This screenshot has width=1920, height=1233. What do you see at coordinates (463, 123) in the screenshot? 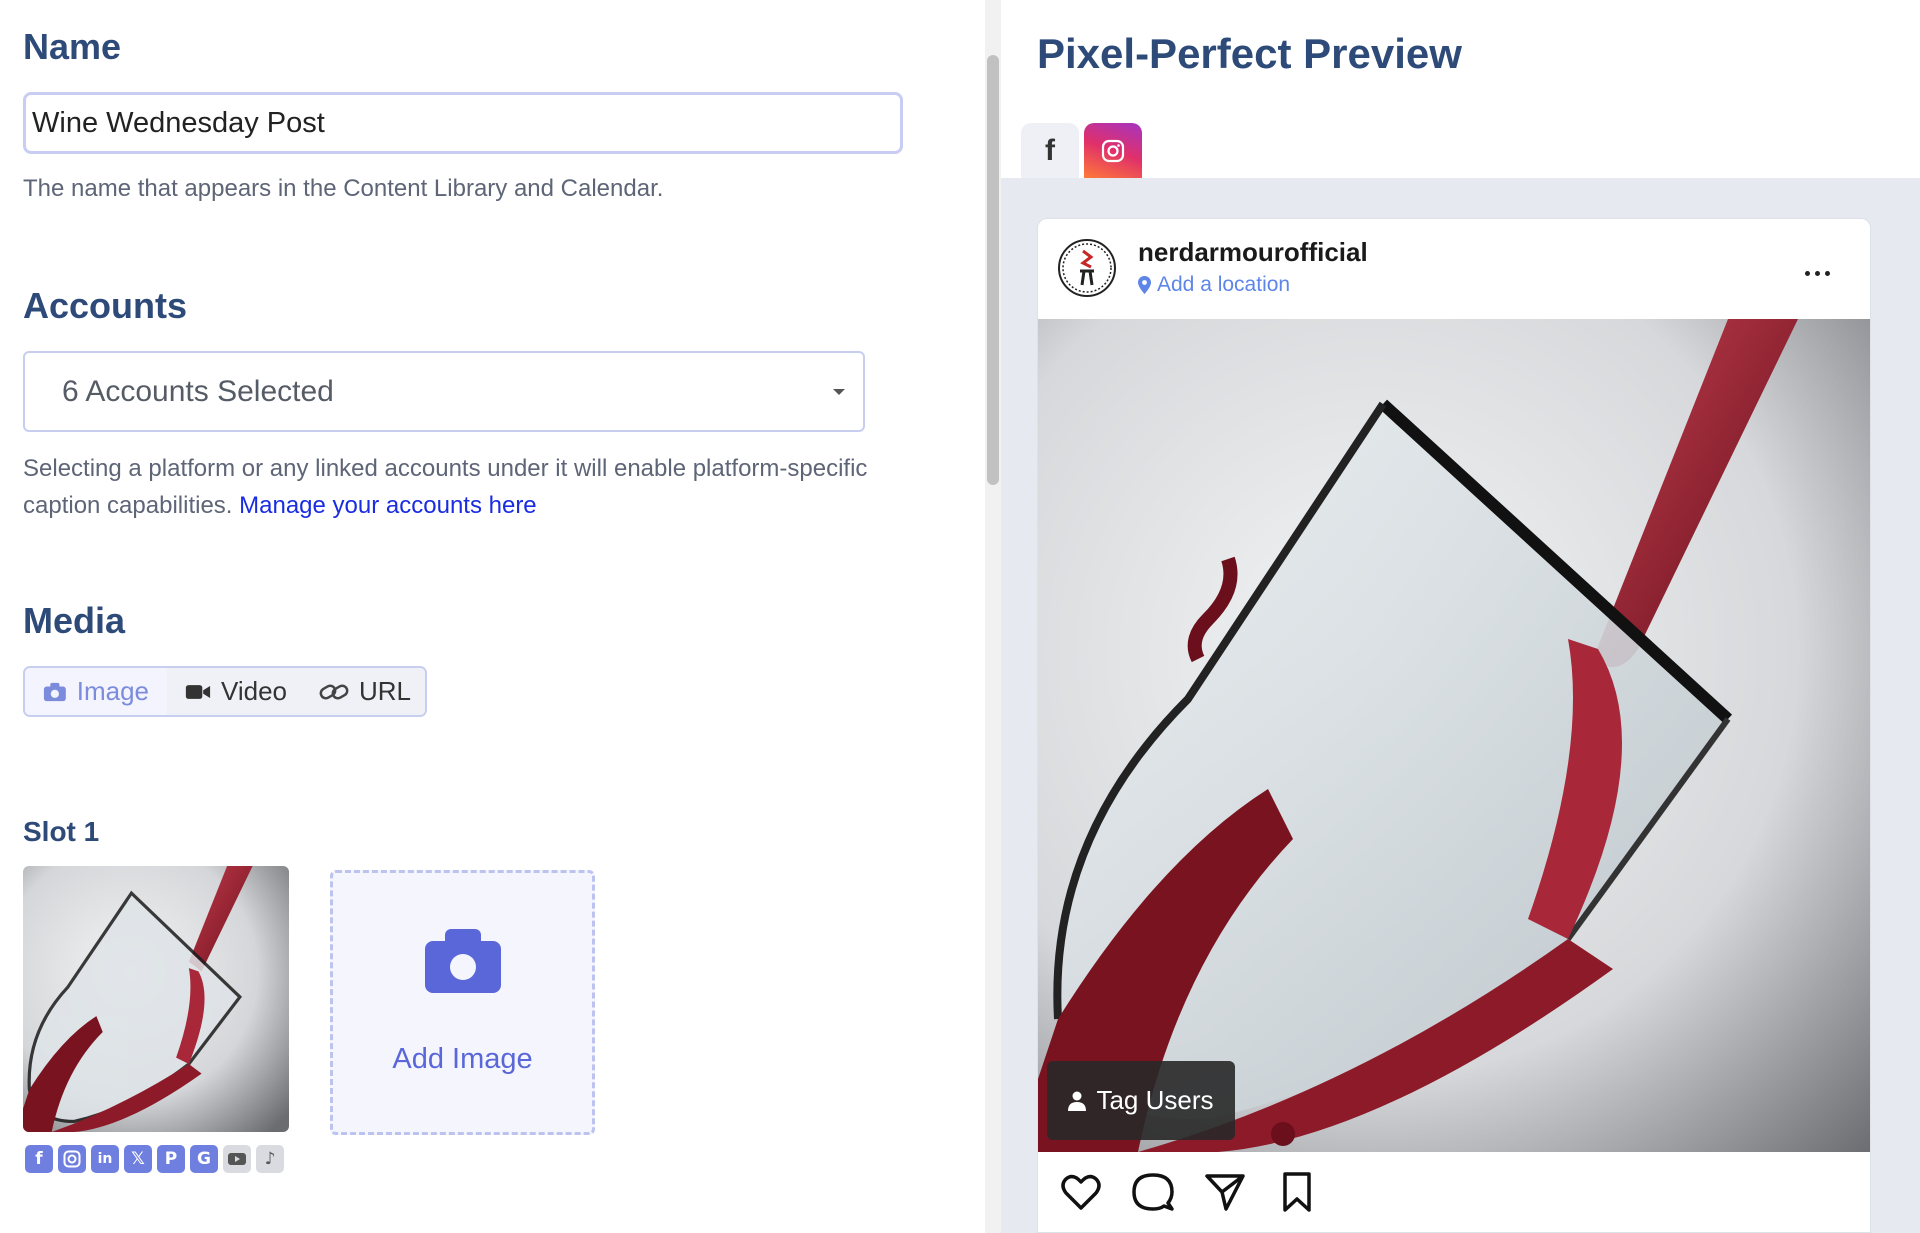
I see `name-input` at bounding box center [463, 123].